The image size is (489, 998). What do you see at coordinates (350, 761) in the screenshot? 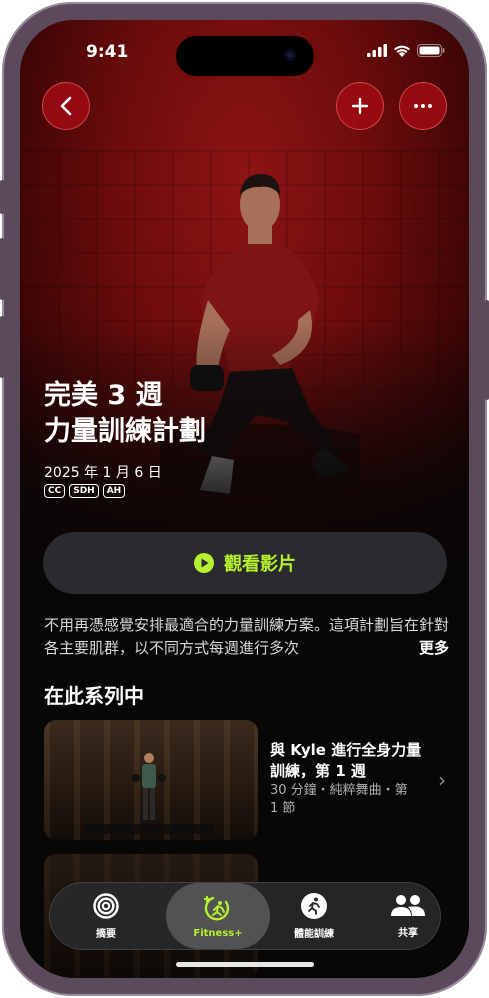
I see `episode-title: 與 Kyle 進行全身力量訓練，第 1 週` at bounding box center [350, 761].